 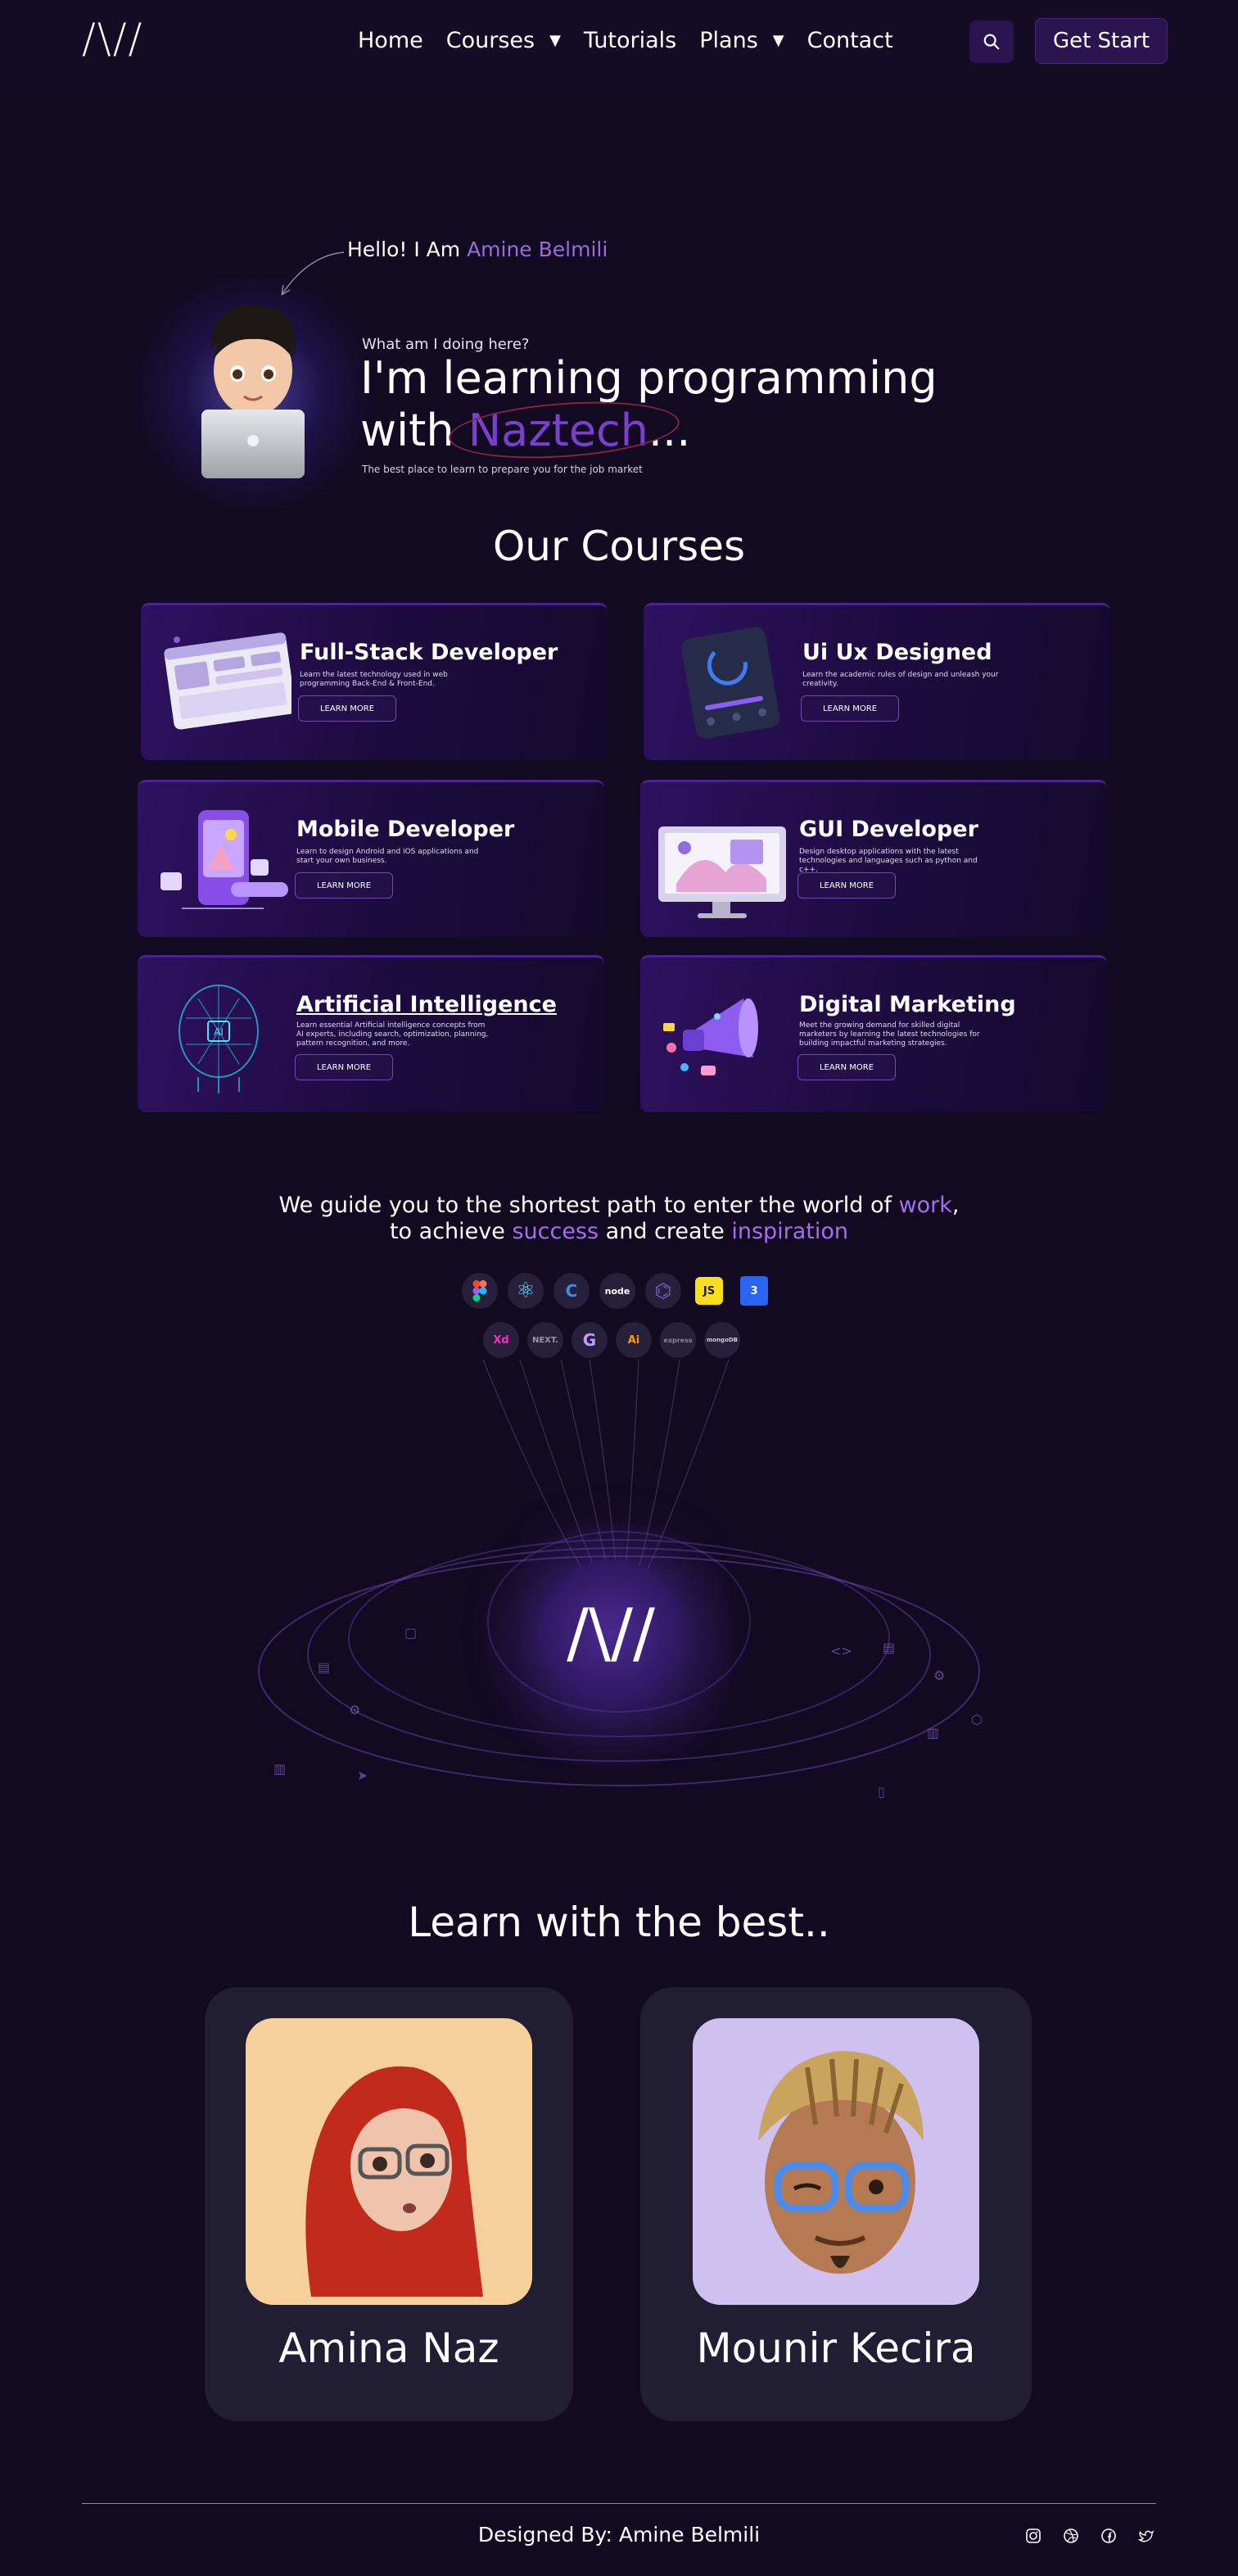 What do you see at coordinates (556, 1231) in the screenshot?
I see `guide-accent-success: success` at bounding box center [556, 1231].